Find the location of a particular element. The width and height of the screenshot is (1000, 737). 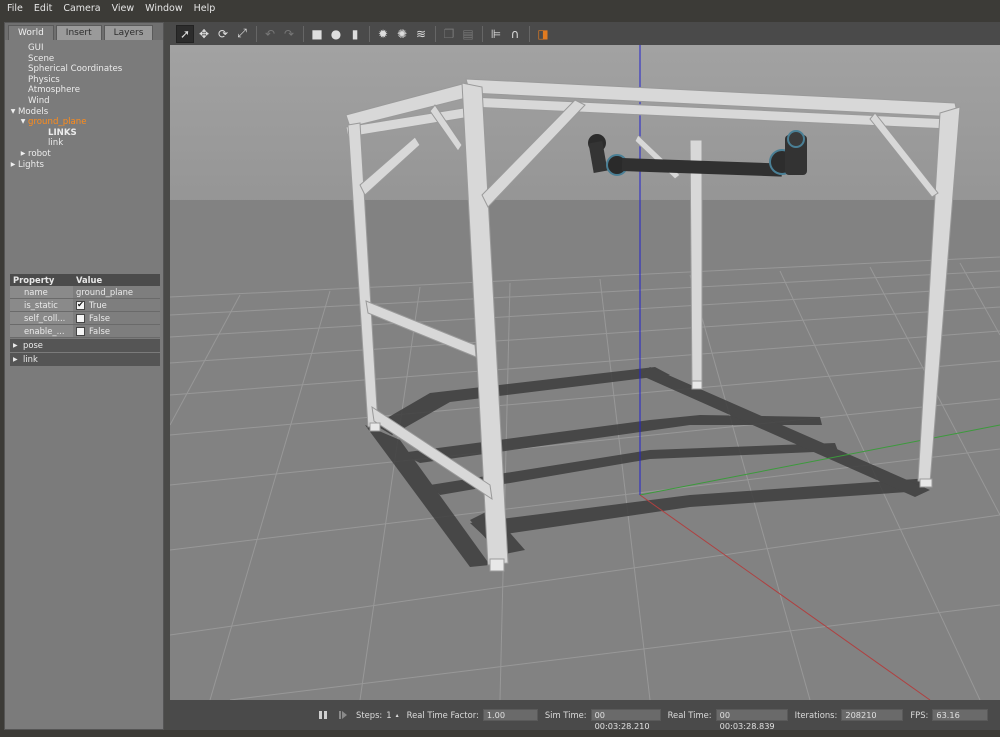

menu-file: File is located at coordinates (15, 8).